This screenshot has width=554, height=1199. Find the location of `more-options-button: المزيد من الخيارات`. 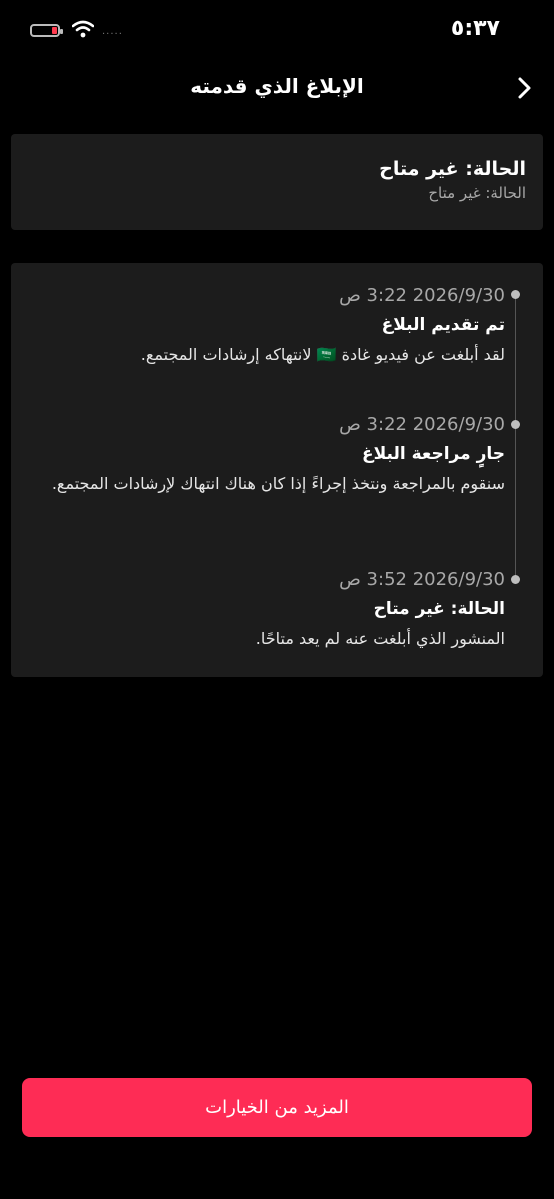

more-options-button: المزيد من الخيارات is located at coordinates (277, 1107).